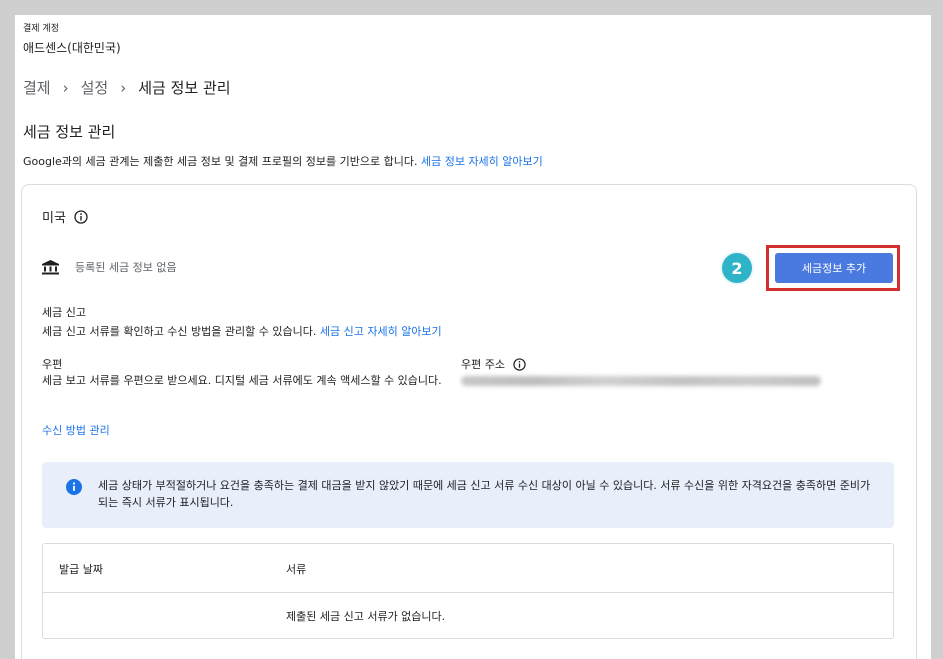 The image size is (943, 659). Describe the element at coordinates (179, 331) in the screenshot. I see `tax-filing-desc: 세금 신고 서류를 확인하고 수신 방법을 관리할 수 있습니다.` at that location.